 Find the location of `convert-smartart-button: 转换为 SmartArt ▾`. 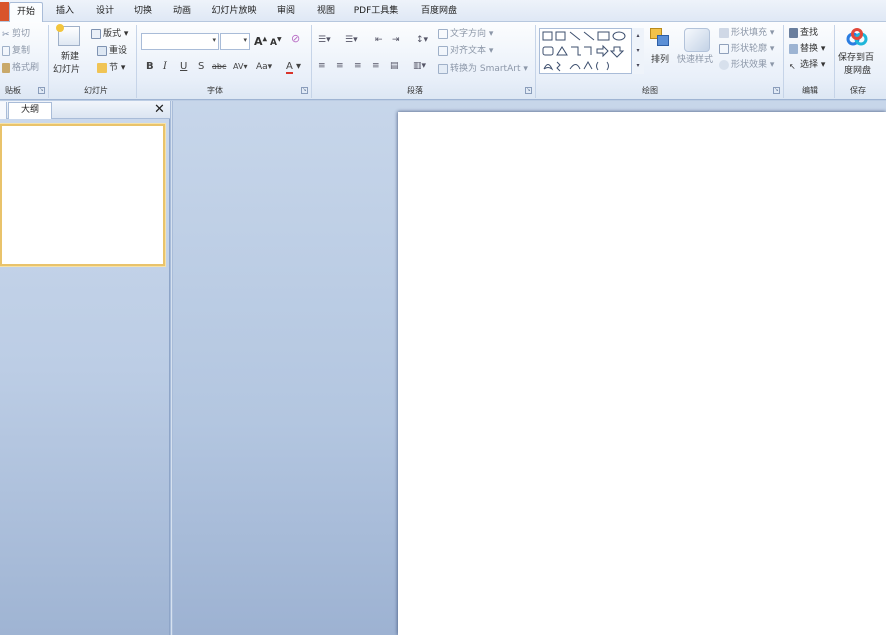

convert-smartart-button: 转换为 SmartArt ▾ is located at coordinates (483, 69).